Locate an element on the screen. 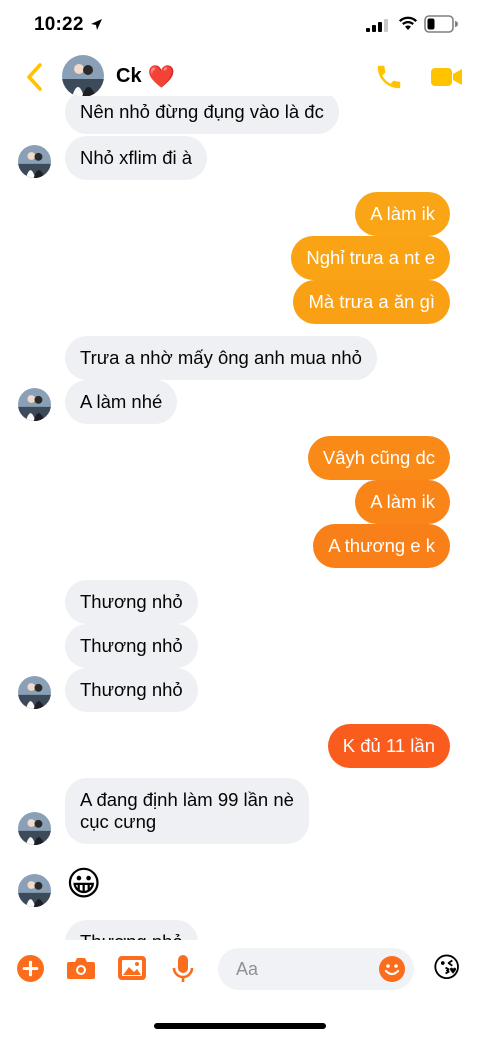 Image resolution: width=480 pixels, height=1039 pixels. image-icon is located at coordinates (132, 968).